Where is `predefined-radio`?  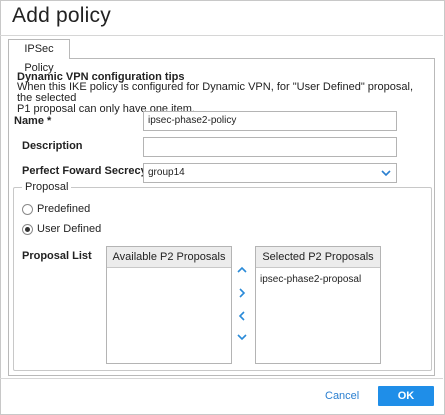
predefined-radio is located at coordinates (27, 209).